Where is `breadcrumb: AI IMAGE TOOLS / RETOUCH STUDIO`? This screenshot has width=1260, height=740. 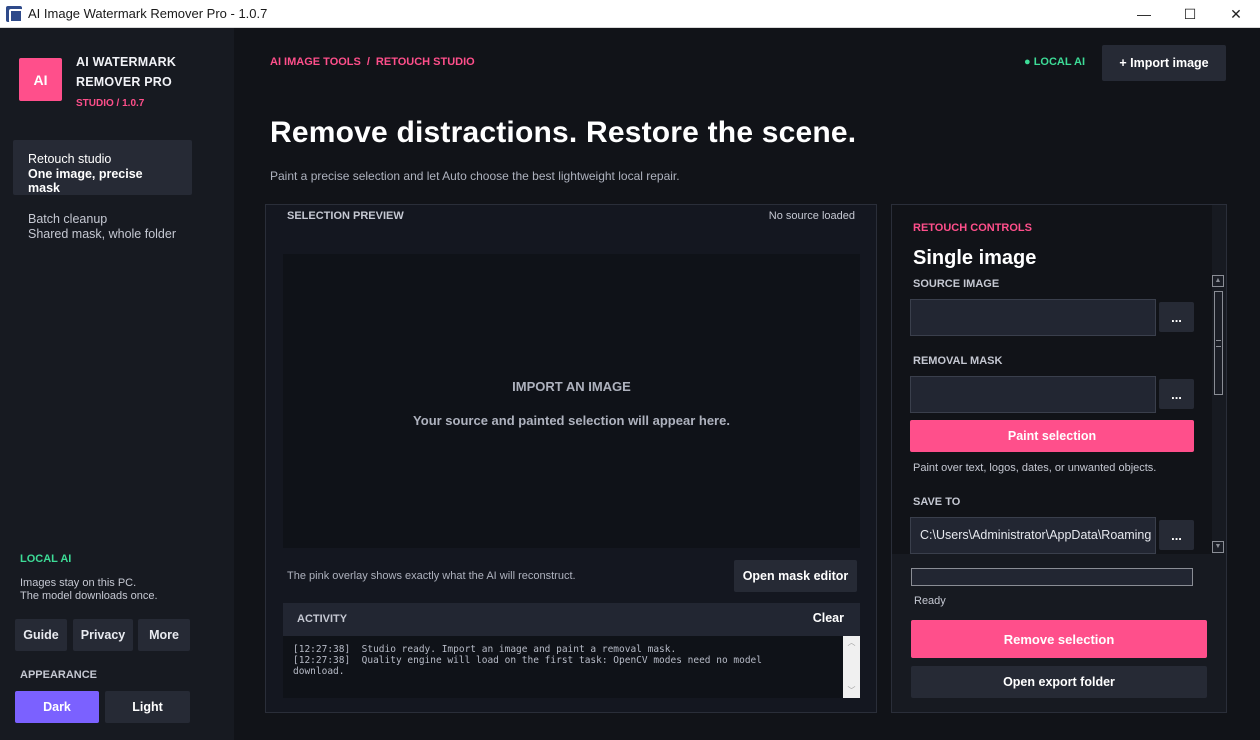 breadcrumb: AI IMAGE TOOLS / RETOUCH STUDIO is located at coordinates (372, 62).